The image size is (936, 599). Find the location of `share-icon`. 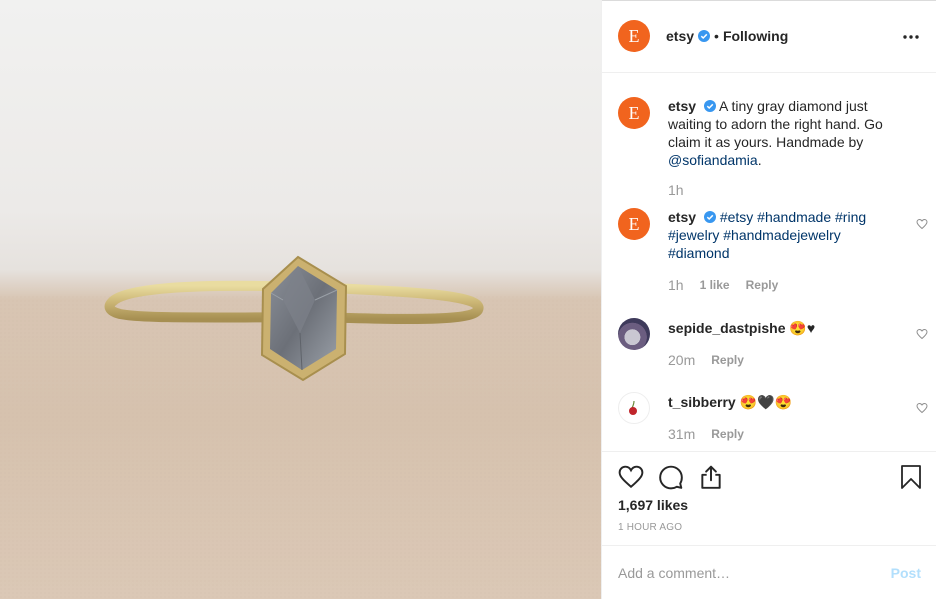

share-icon is located at coordinates (711, 479).